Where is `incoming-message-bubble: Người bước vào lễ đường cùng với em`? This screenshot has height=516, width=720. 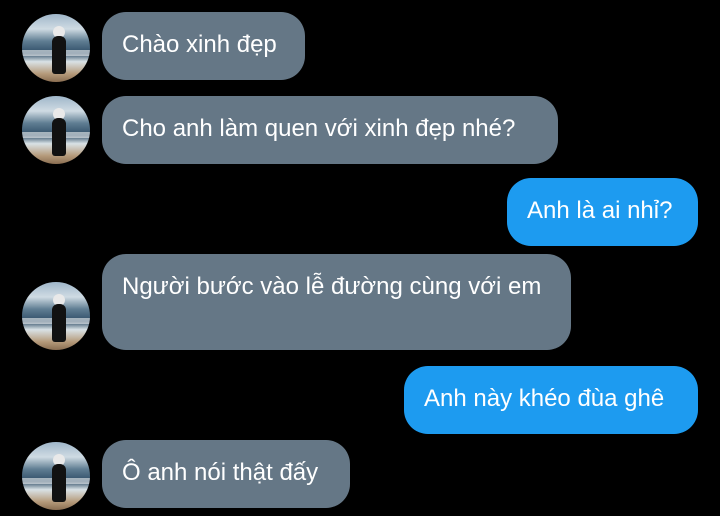 incoming-message-bubble: Người bước vào lễ đường cùng với em is located at coordinates (336, 302).